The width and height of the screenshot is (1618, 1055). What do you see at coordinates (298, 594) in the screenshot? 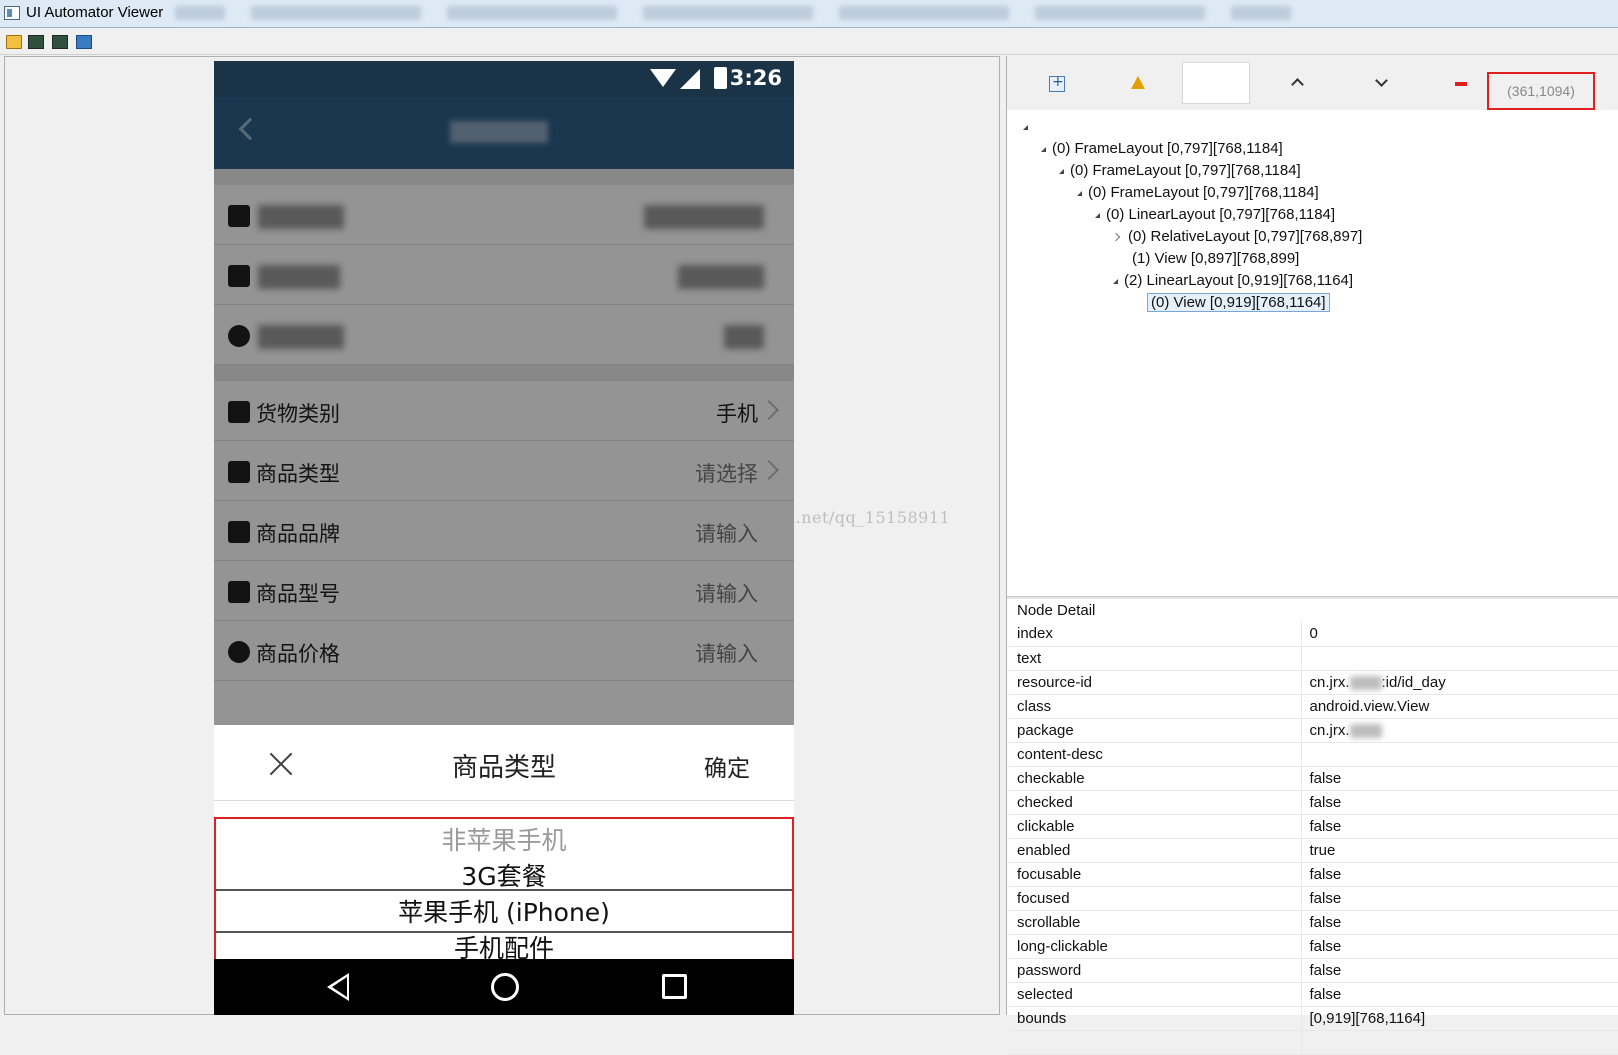
I see `row-label: 商品型号` at bounding box center [298, 594].